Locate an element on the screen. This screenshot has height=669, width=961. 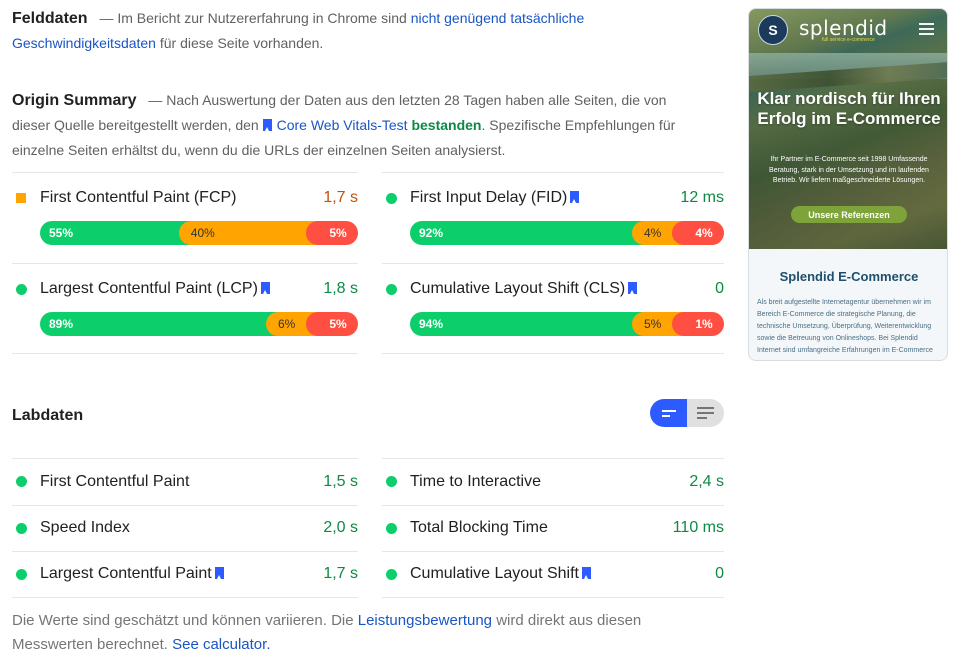
distribution-good: 89% is located at coordinates (159, 324).